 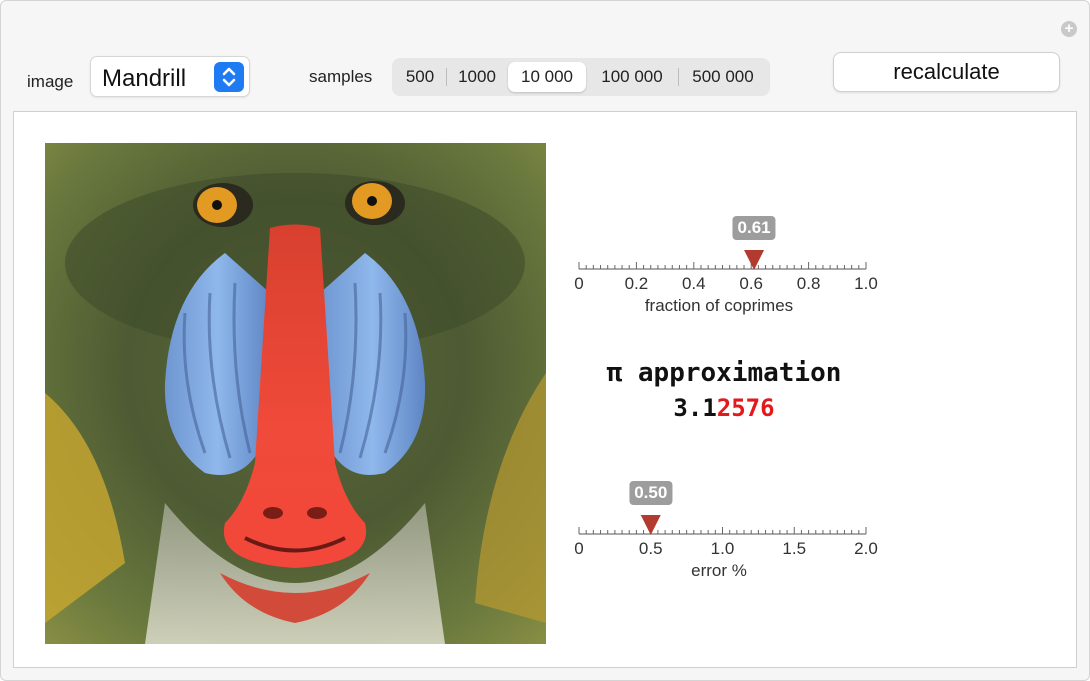 I want to click on image-select: Mandrill, so click(x=170, y=76).